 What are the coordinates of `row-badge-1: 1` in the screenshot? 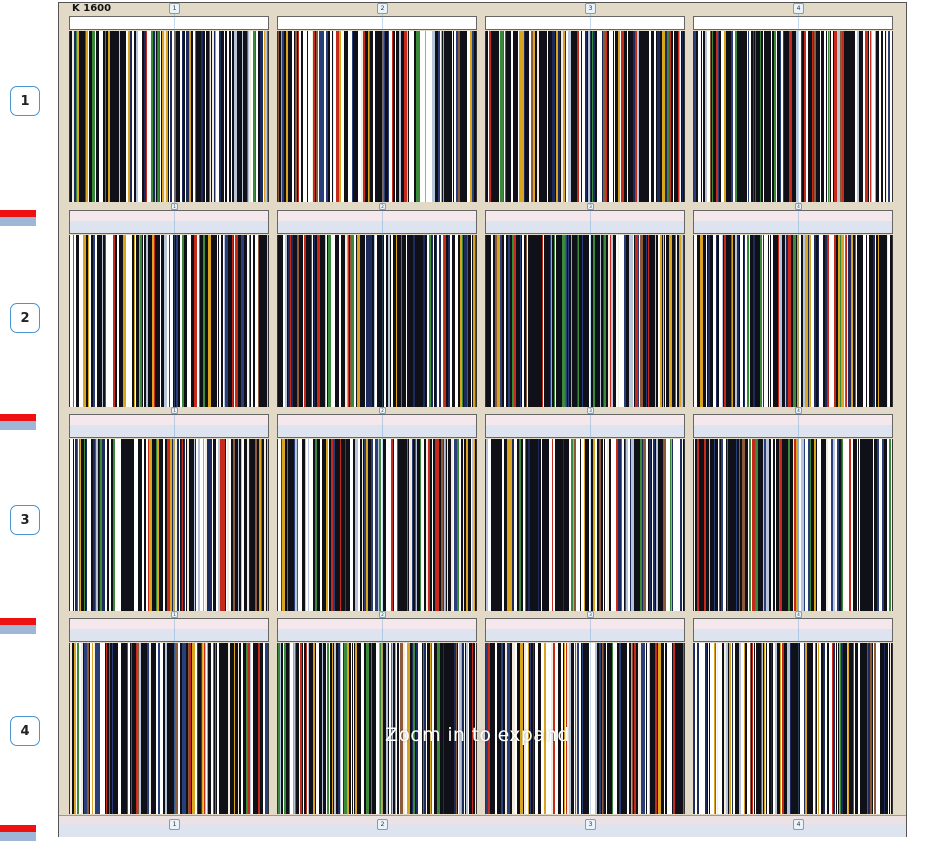 It's located at (25, 101).